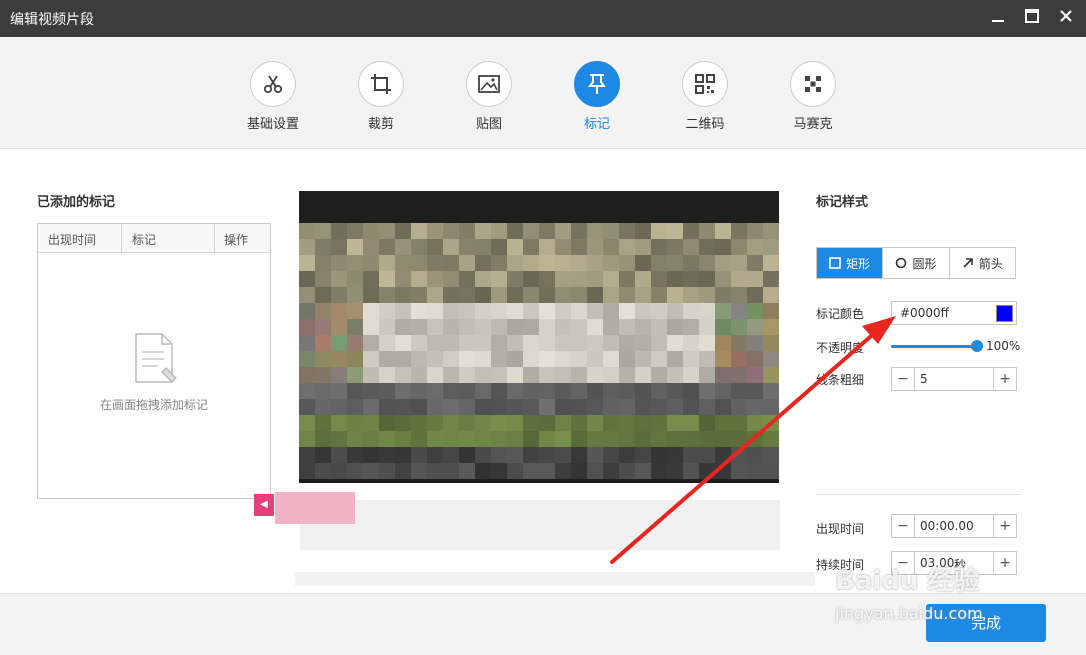  What do you see at coordinates (909, 613) in the screenshot?
I see `watermark-url: jingyan.baidu.com` at bounding box center [909, 613].